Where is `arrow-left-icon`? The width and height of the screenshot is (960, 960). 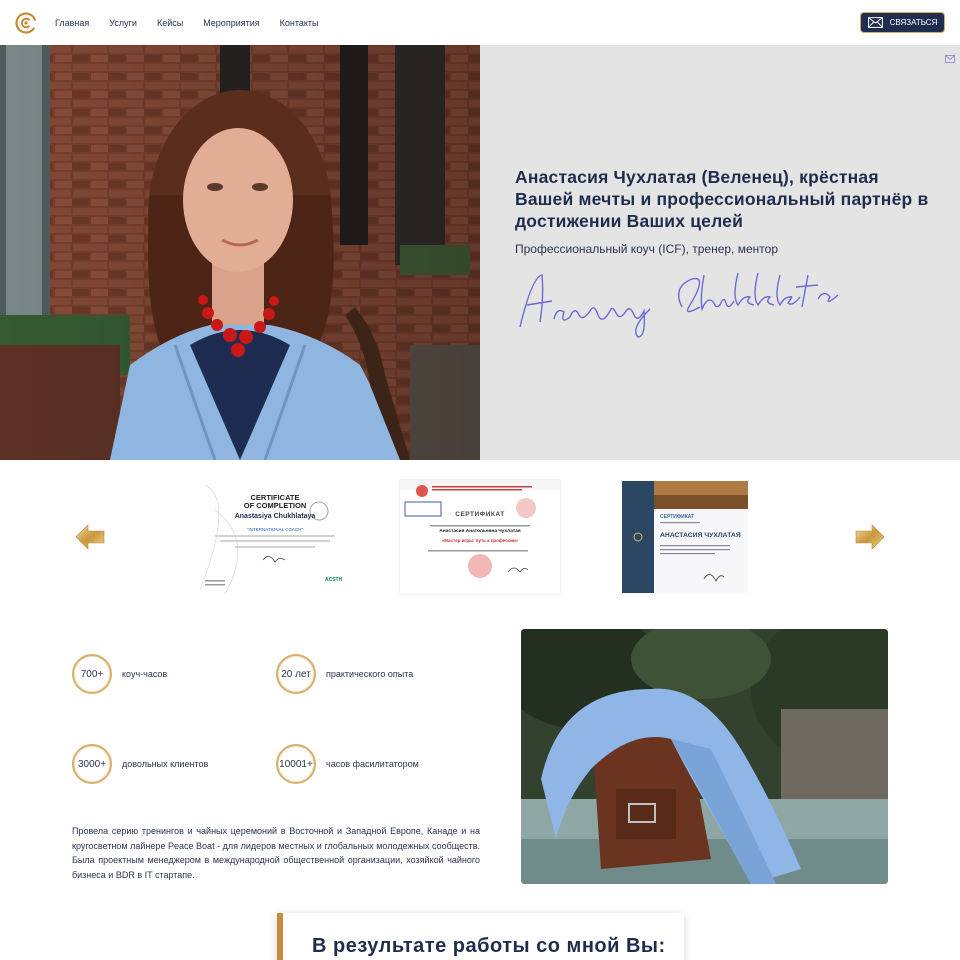
arrow-left-icon is located at coordinates (90, 537).